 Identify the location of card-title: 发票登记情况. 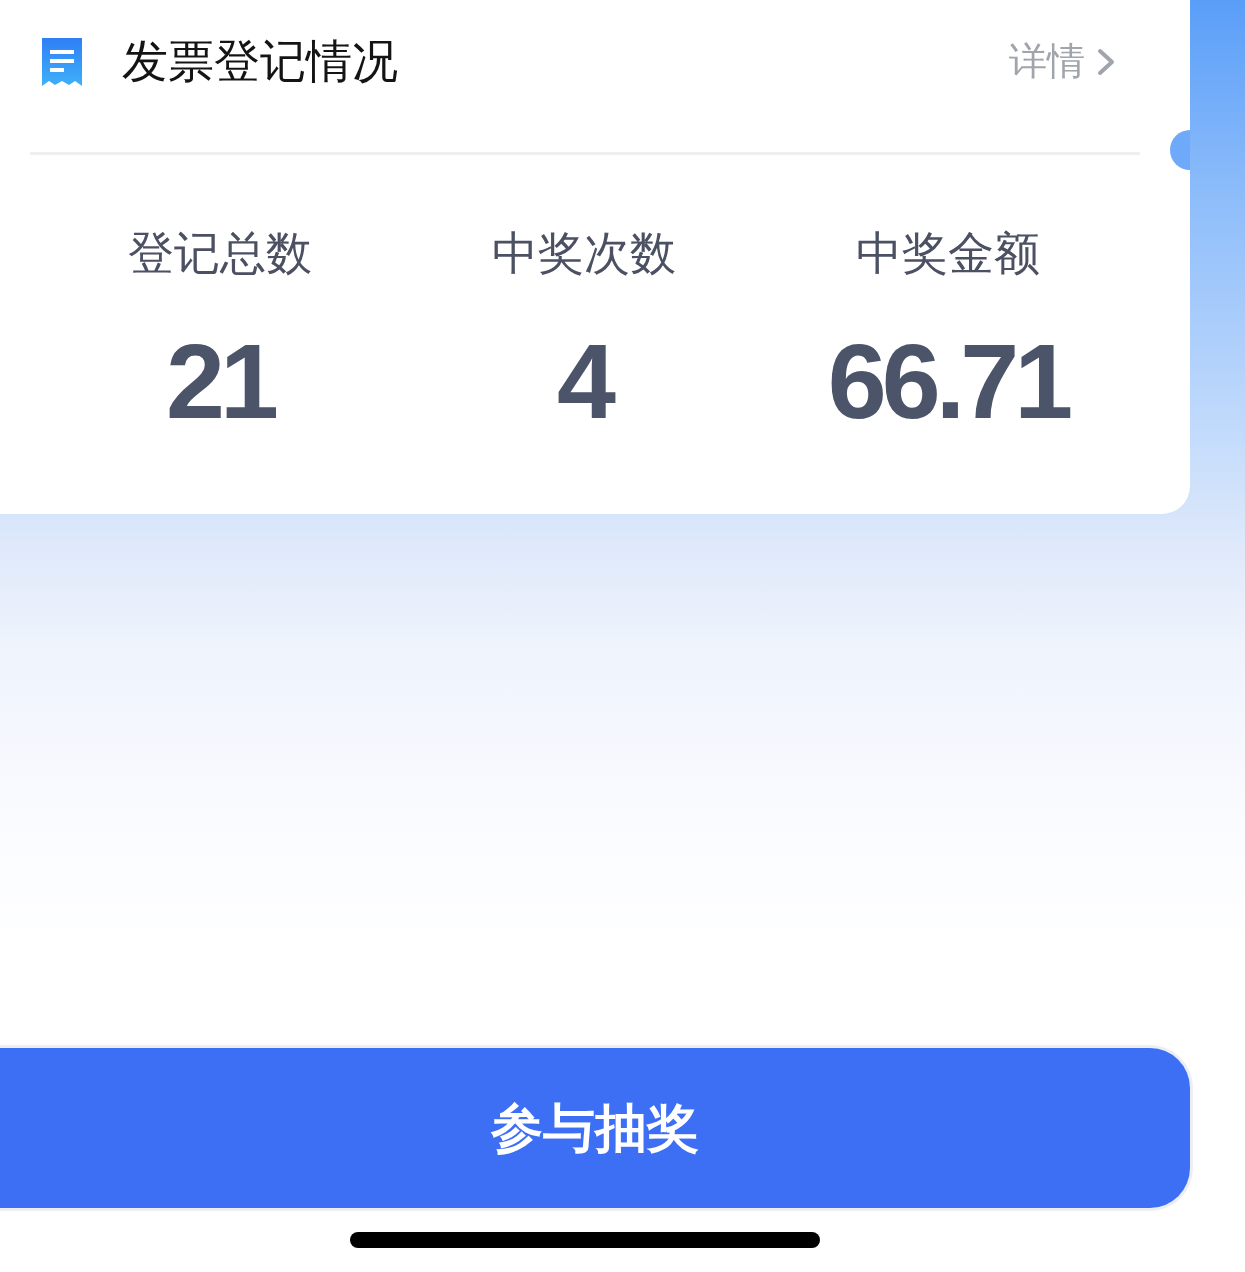
(260, 62).